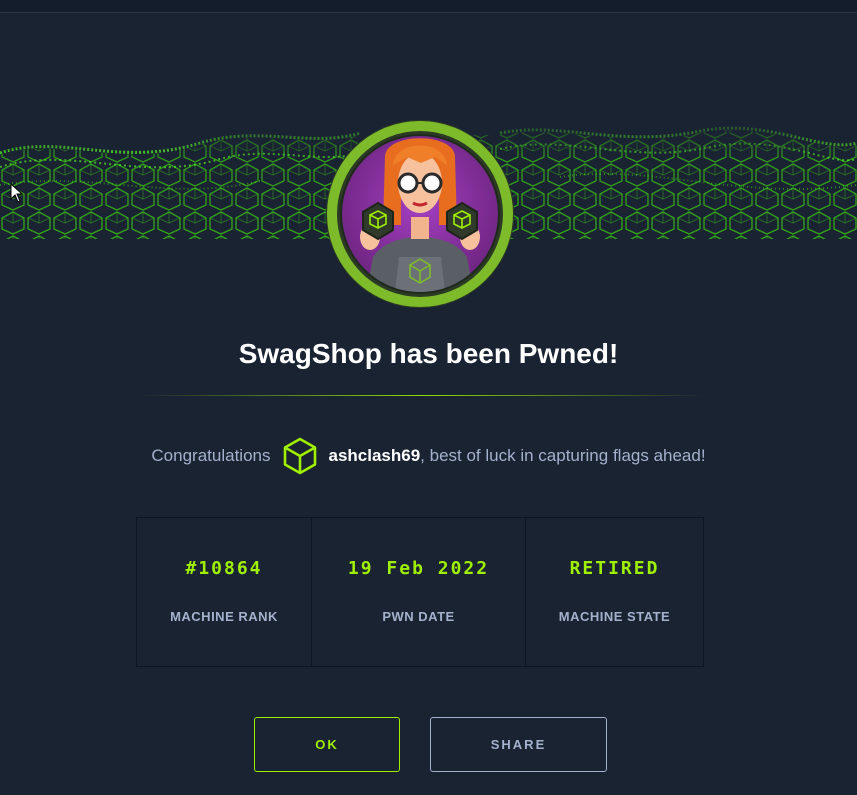 This screenshot has width=857, height=795. Describe the element at coordinates (420, 214) in the screenshot. I see `machine-avatar` at that location.